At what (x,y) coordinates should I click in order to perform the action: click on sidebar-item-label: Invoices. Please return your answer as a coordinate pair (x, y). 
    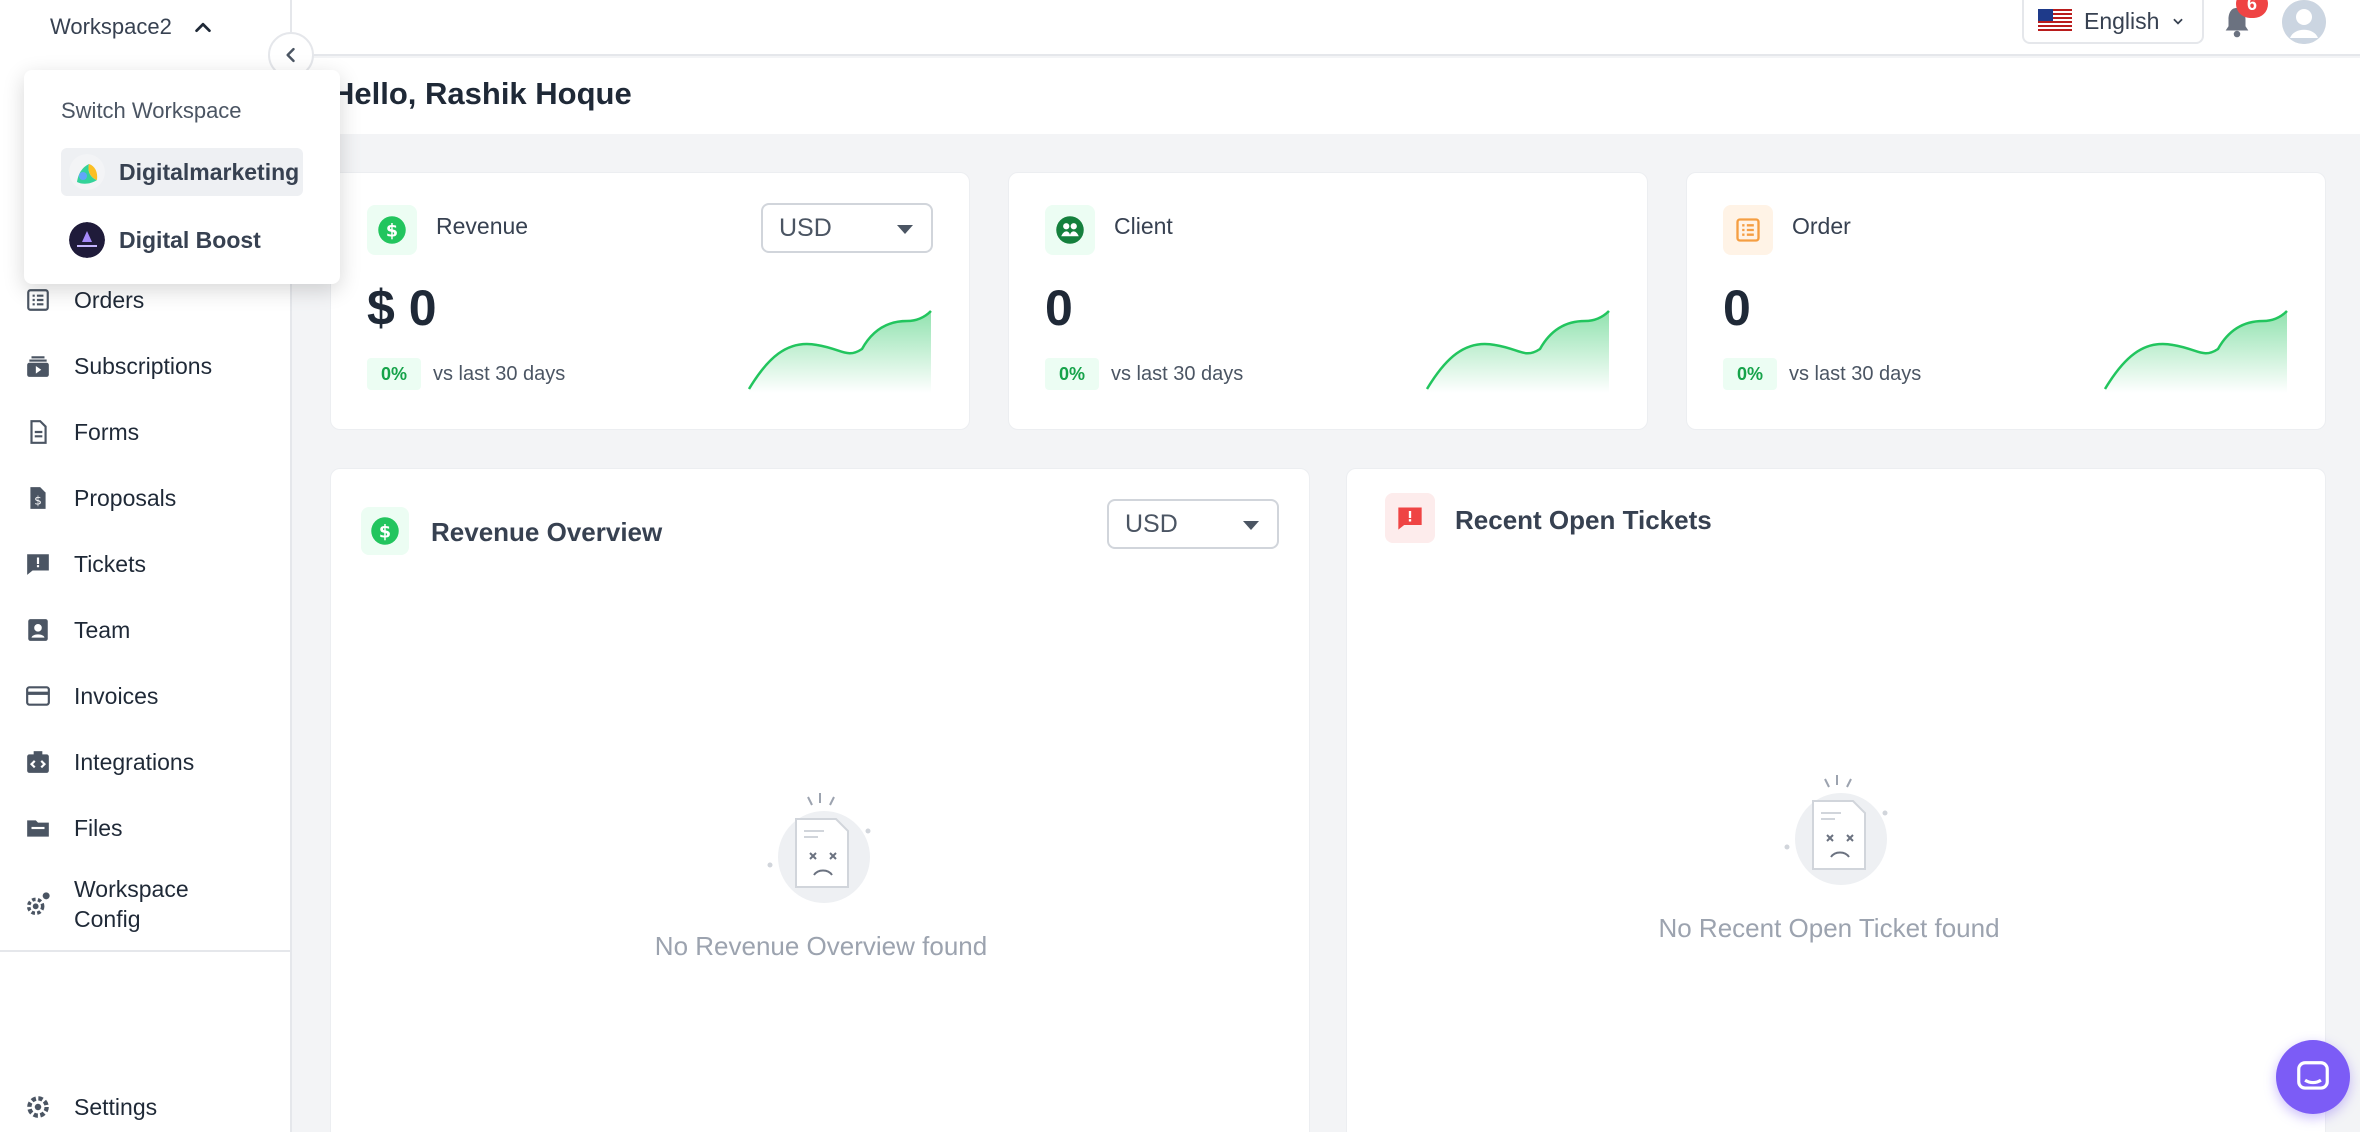
    Looking at the image, I should click on (116, 696).